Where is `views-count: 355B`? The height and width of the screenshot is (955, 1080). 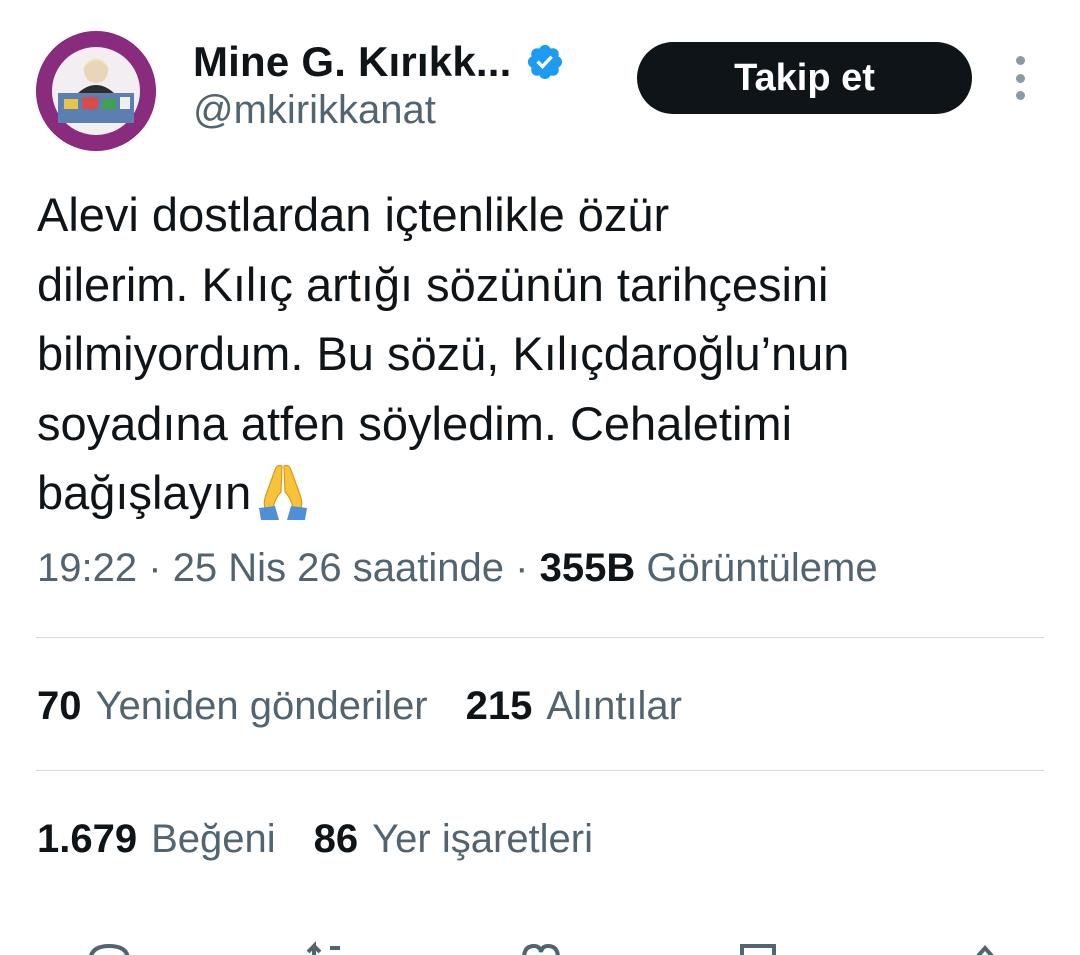 views-count: 355B is located at coordinates (588, 568).